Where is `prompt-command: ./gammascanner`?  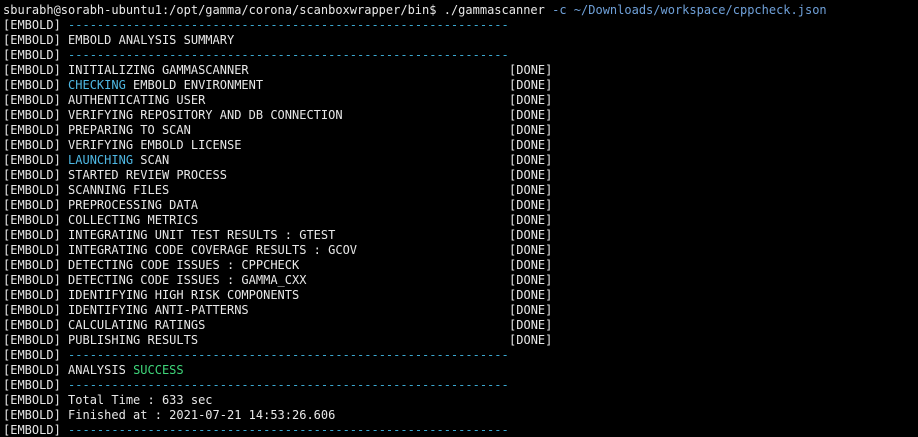
prompt-command: ./gammascanner is located at coordinates (494, 10).